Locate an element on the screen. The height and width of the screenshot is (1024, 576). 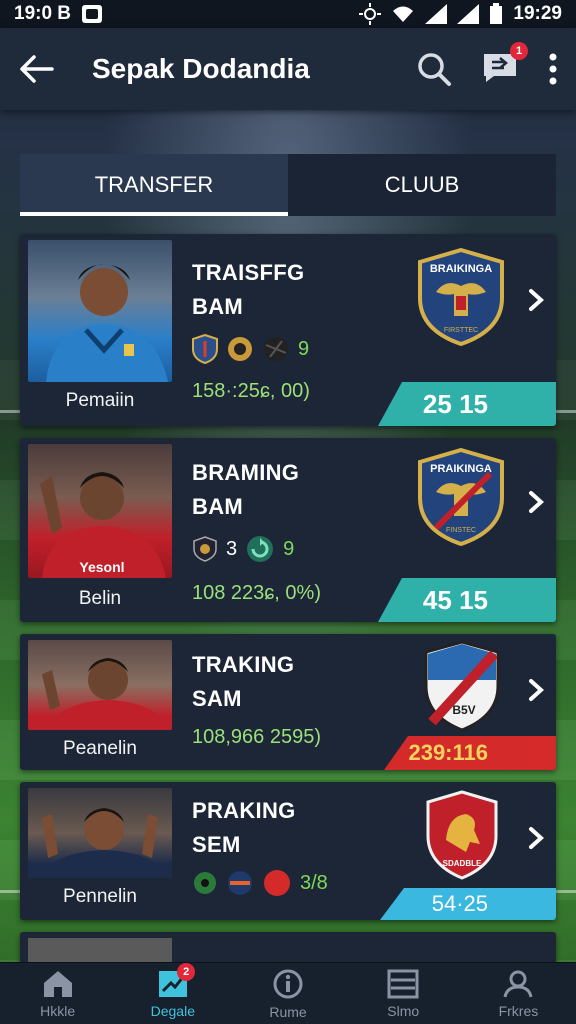
nav-label: Degale is located at coordinates (172, 1010).